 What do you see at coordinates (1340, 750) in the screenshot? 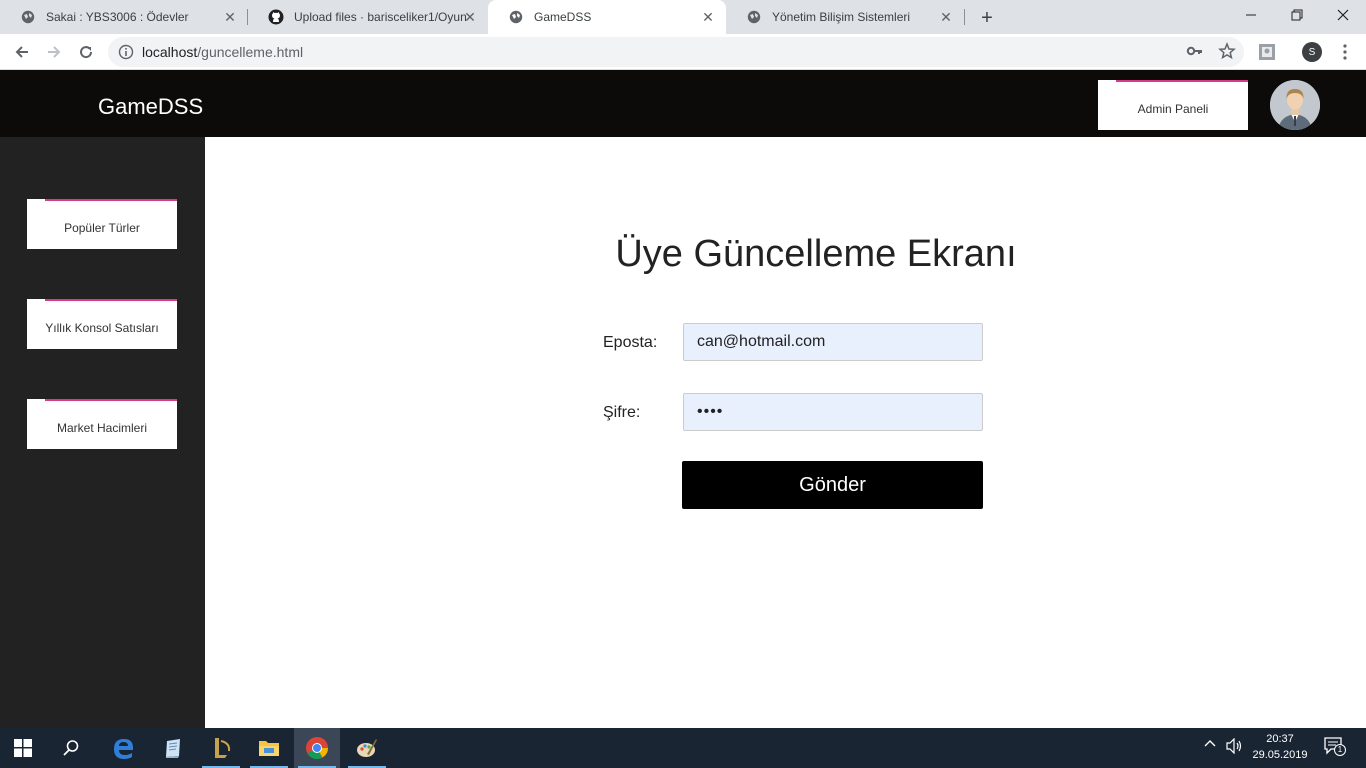
I see `notification-count: 1` at bounding box center [1340, 750].